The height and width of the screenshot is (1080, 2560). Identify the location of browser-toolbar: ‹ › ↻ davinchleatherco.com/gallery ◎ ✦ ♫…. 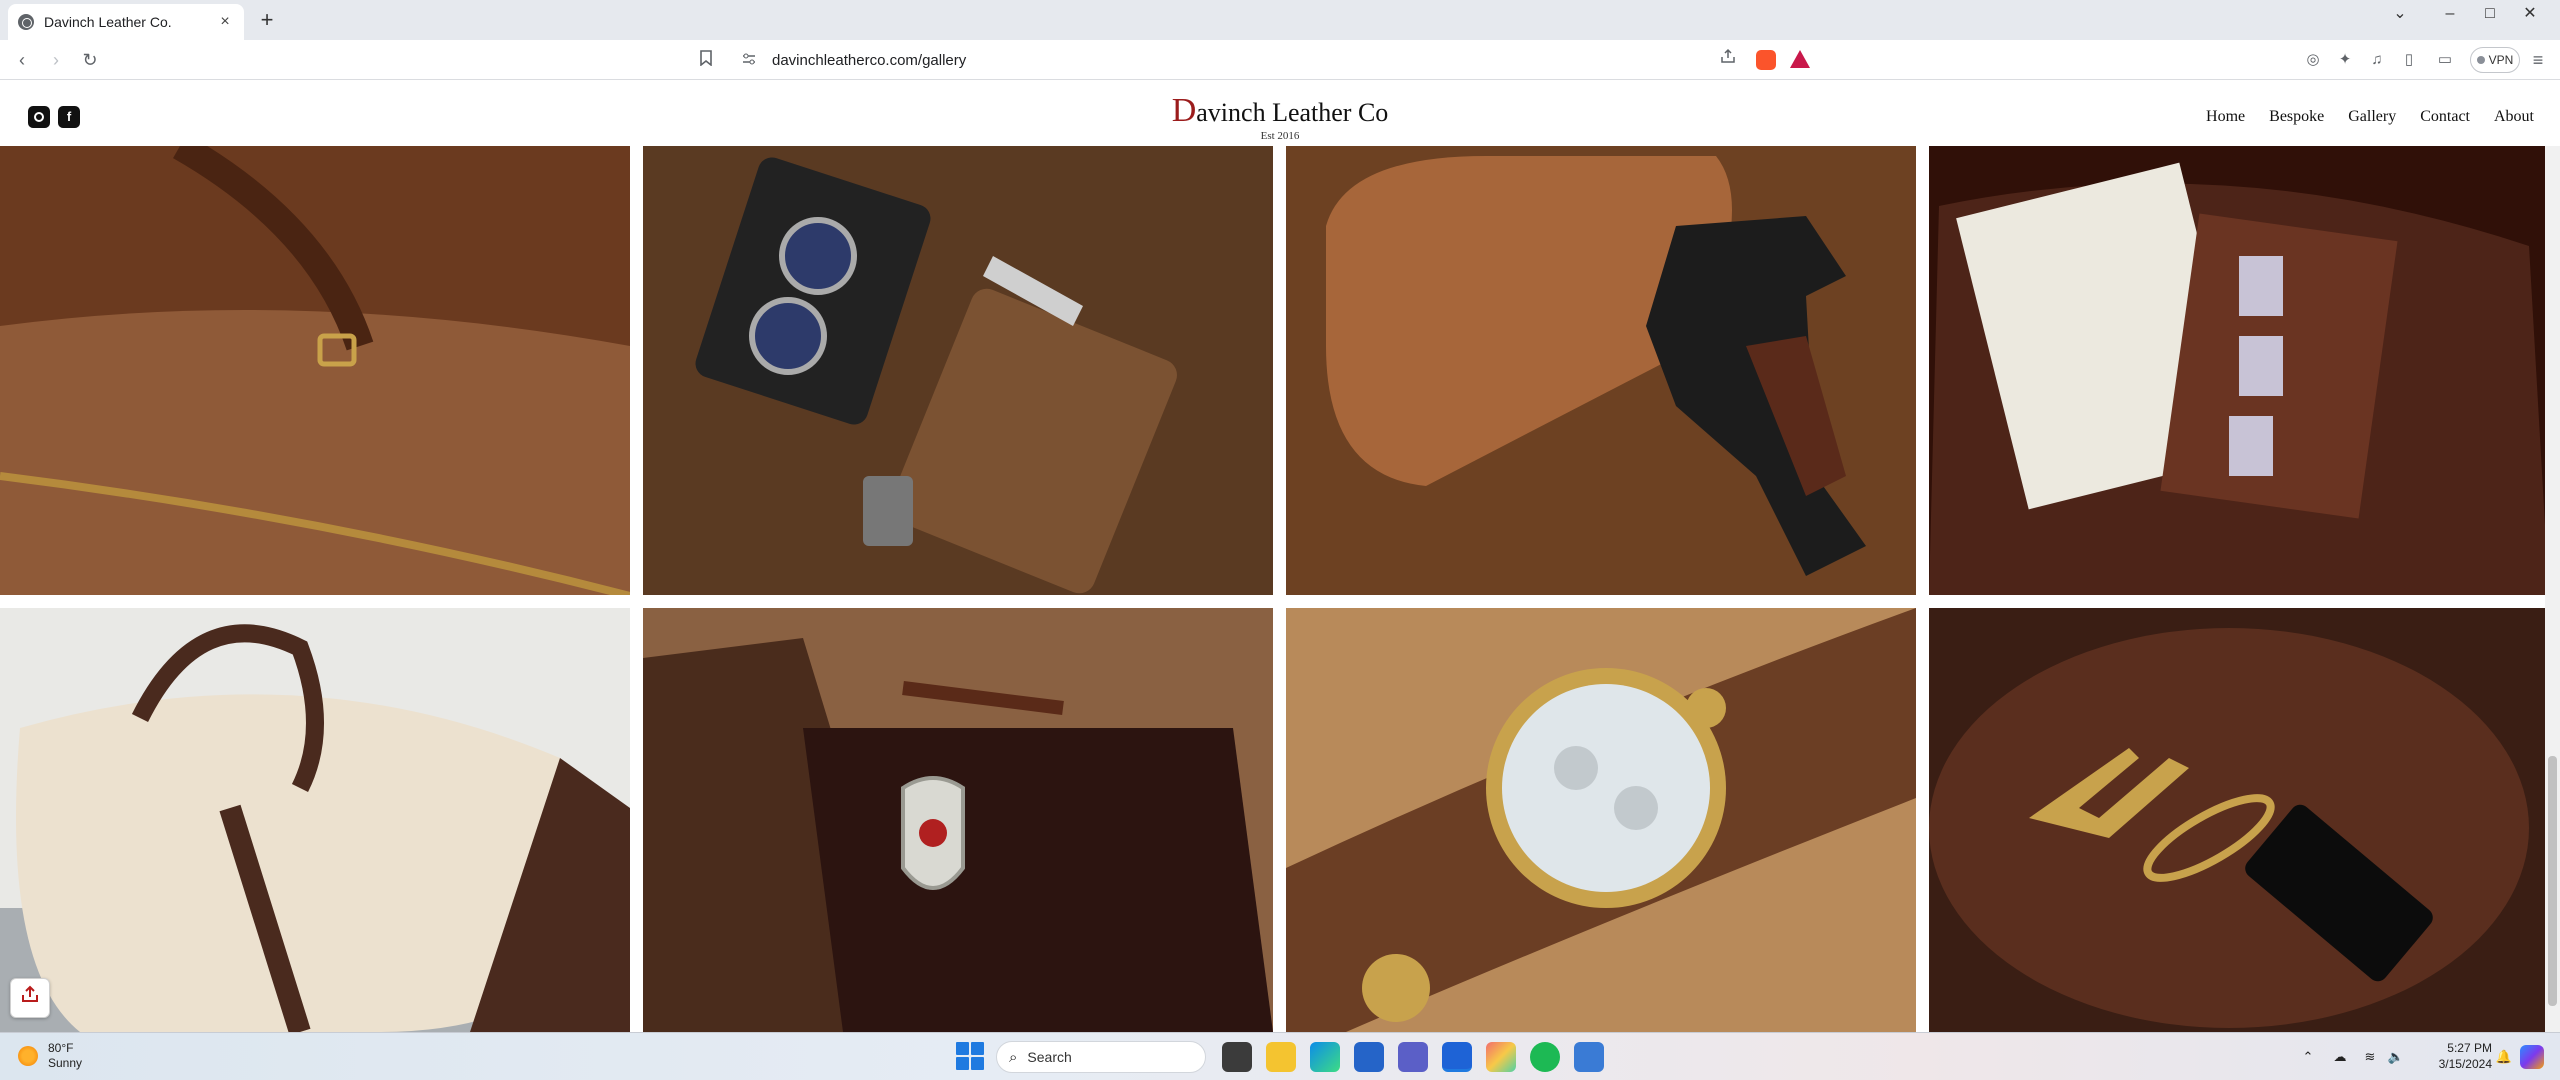
(1280, 60).